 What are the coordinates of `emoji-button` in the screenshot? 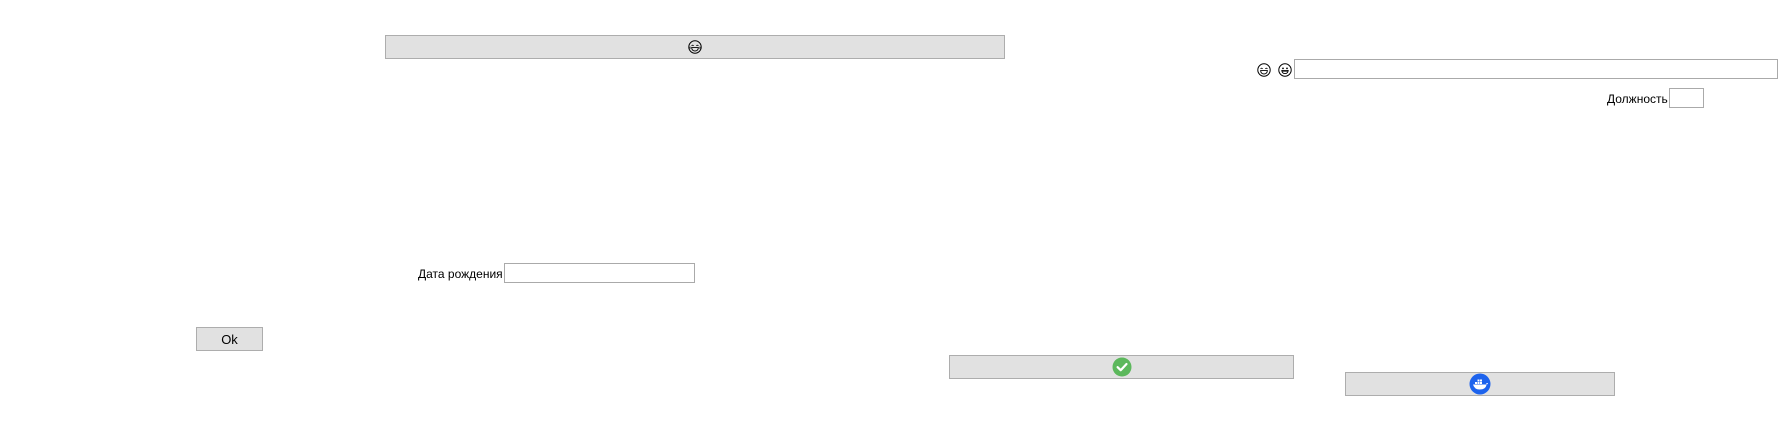 It's located at (695, 47).